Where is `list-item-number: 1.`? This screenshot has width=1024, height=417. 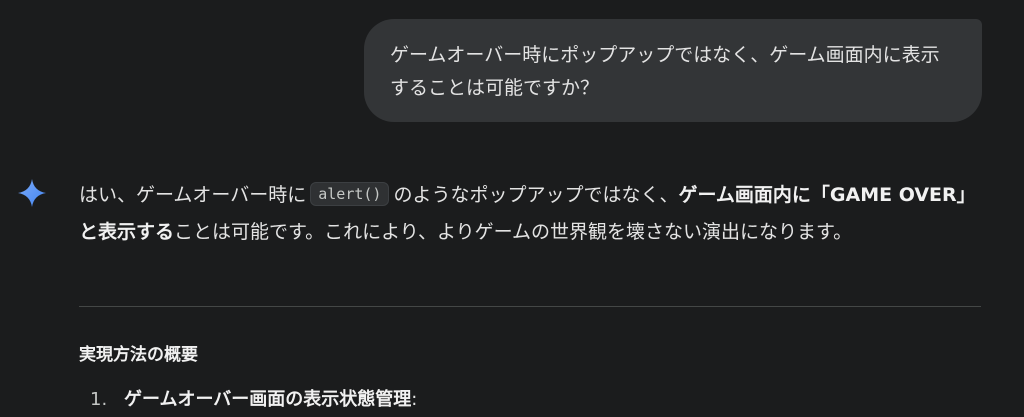 list-item-number: 1. is located at coordinates (99, 399).